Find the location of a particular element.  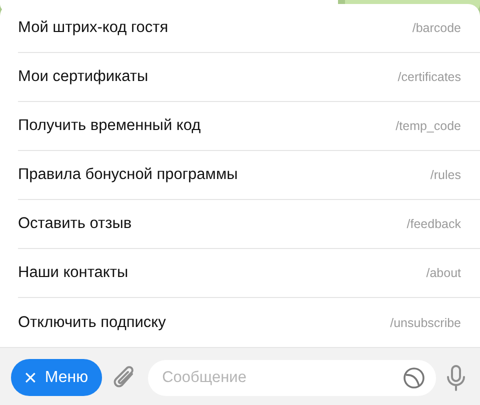

command-name: /feedback is located at coordinates (433, 224).